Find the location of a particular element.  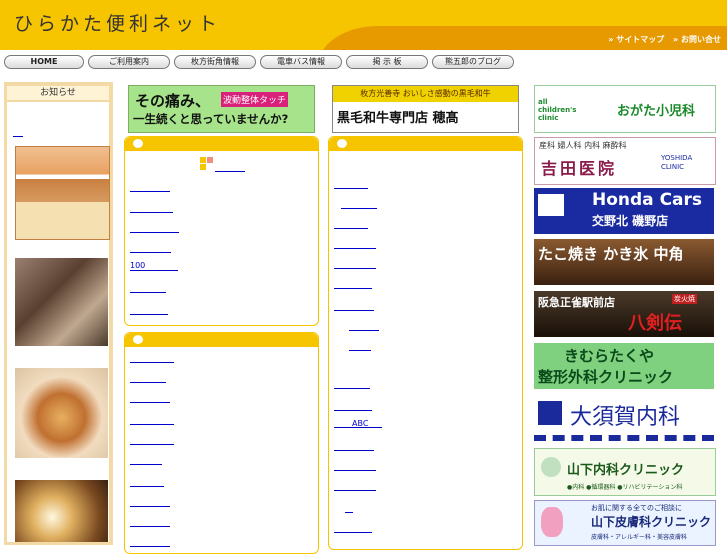

ad-hakkenden-sub: 八剣伝 is located at coordinates (655, 323).